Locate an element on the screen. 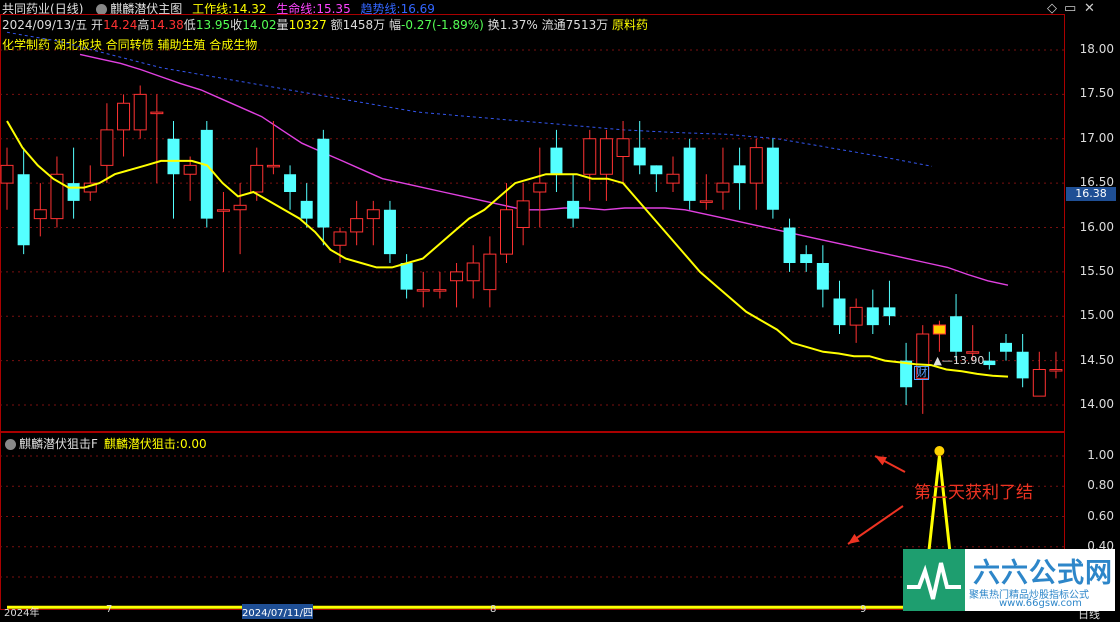 The width and height of the screenshot is (1120, 622). price-tick-label: 16.00 is located at coordinates (1096, 226).